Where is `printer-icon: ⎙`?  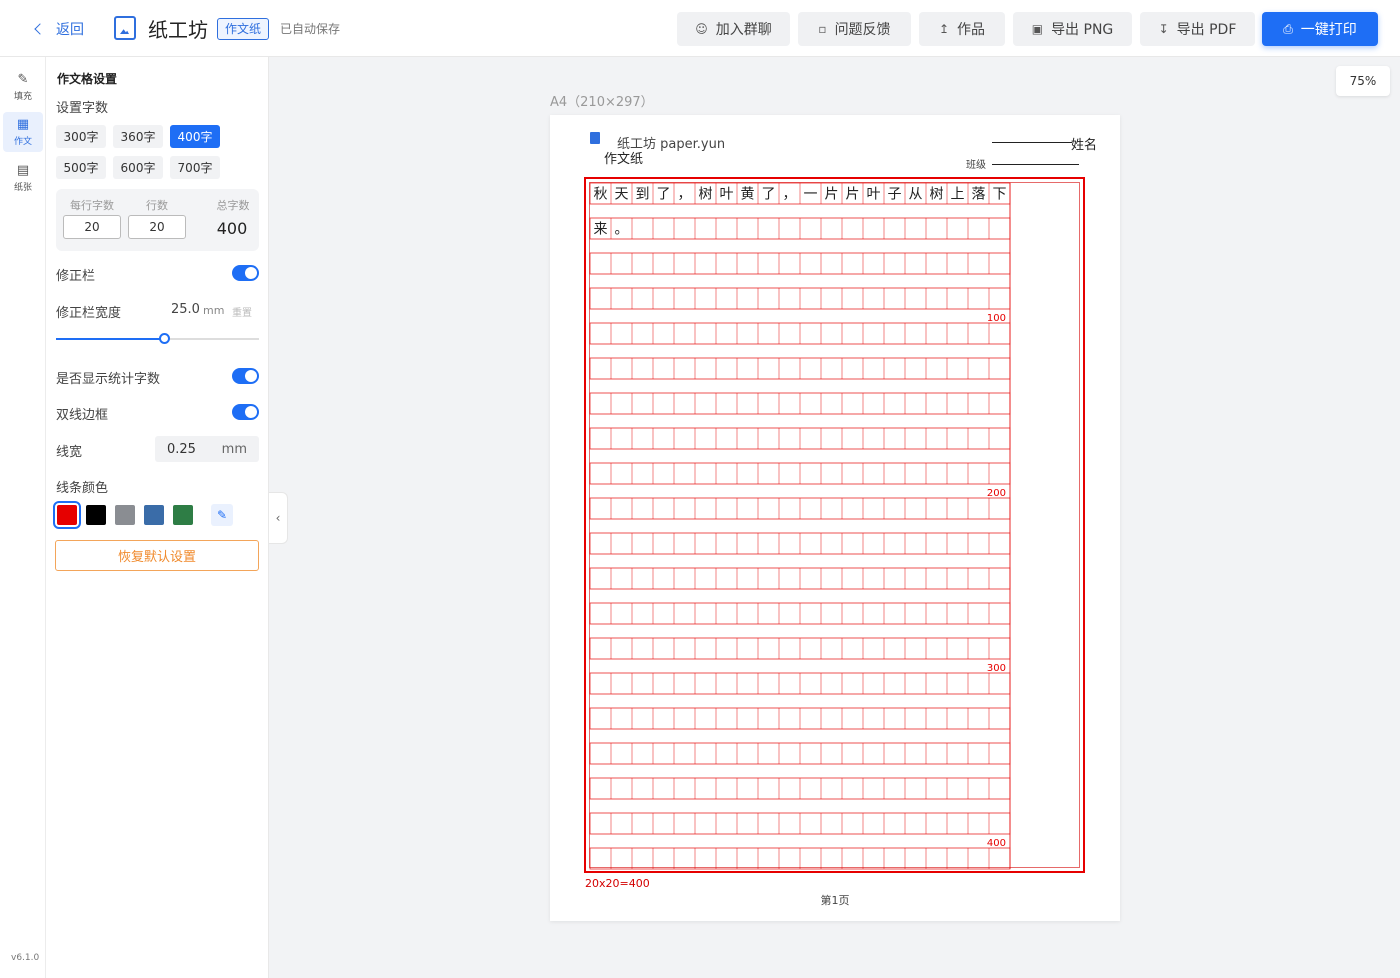
printer-icon: ⎙ is located at coordinates (1288, 28).